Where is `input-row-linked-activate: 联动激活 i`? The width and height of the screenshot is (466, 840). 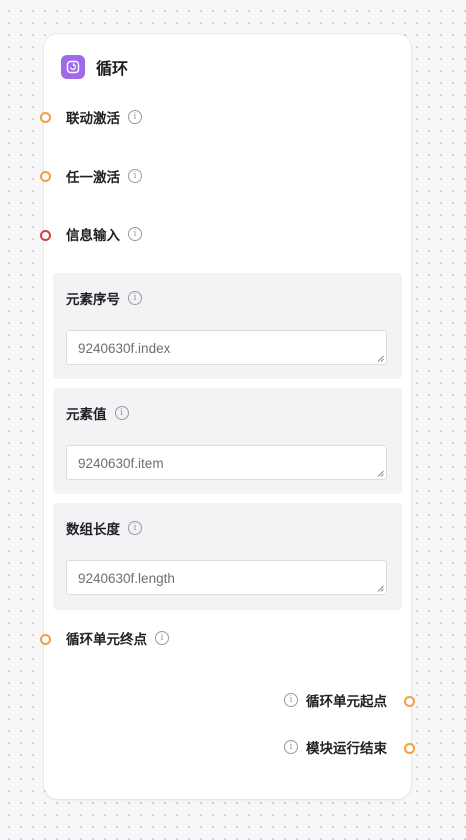
input-row-linked-activate: 联动激活 i is located at coordinates (104, 117).